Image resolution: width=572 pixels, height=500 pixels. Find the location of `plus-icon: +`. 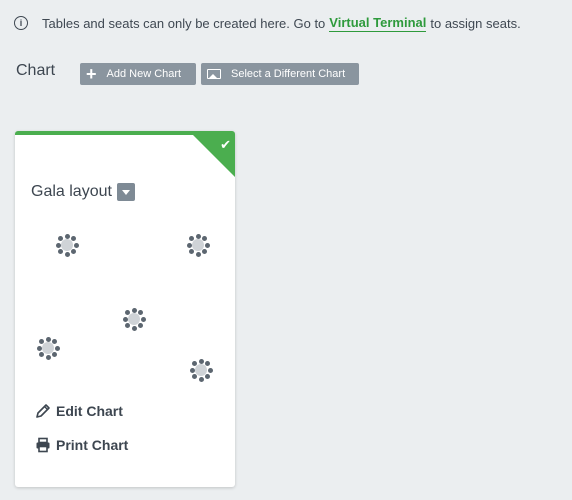

plus-icon: + is located at coordinates (91, 74).